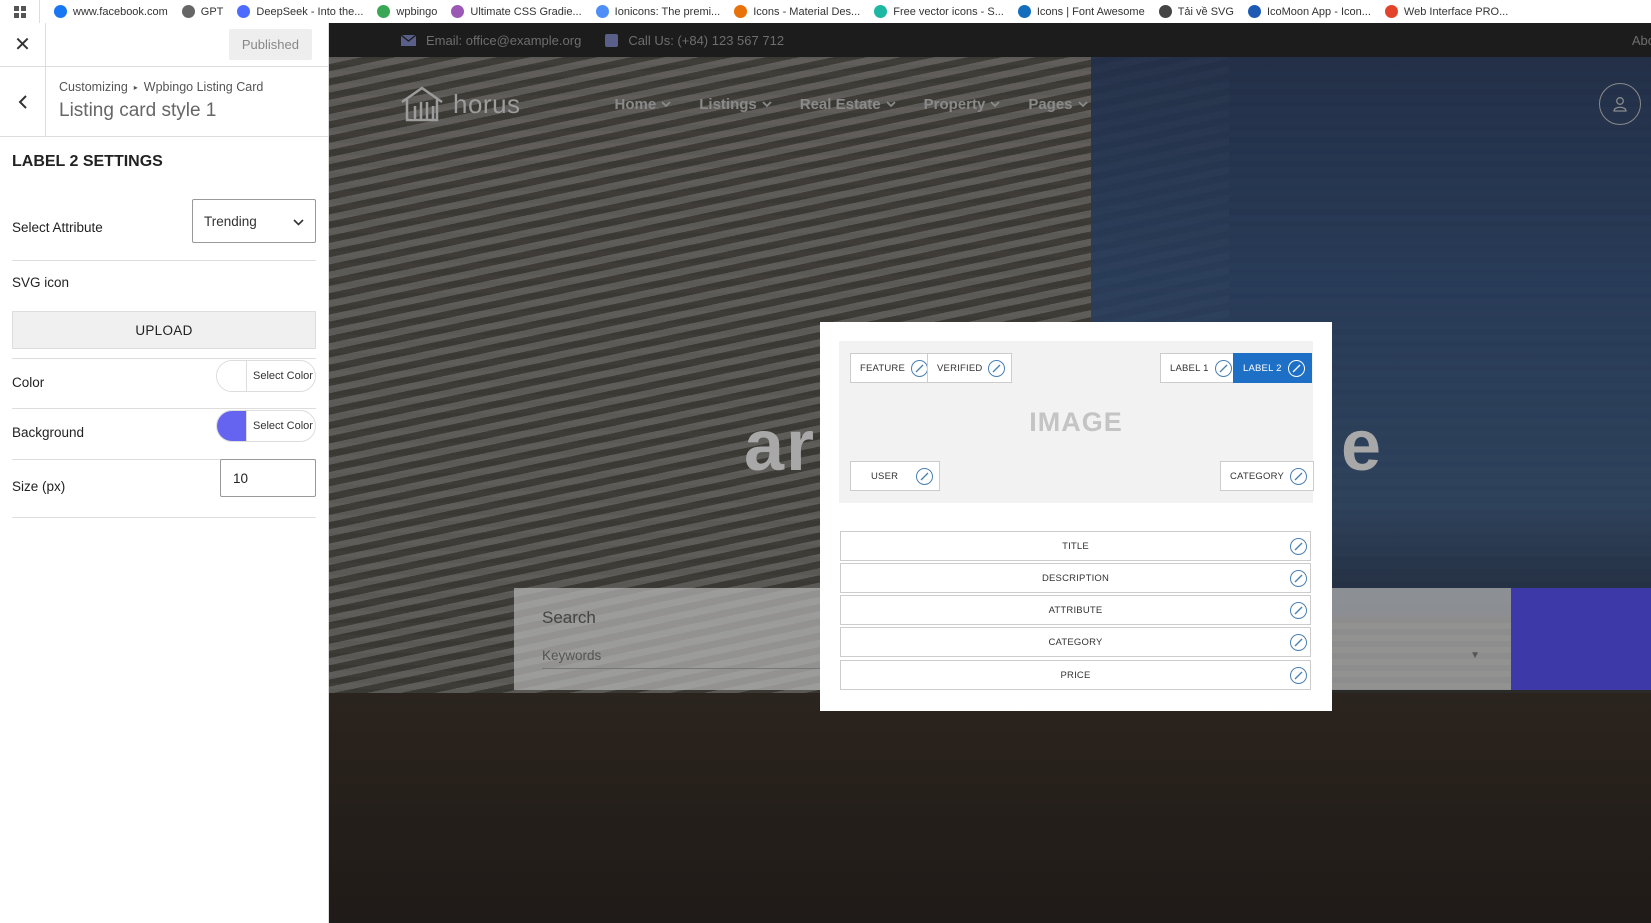 This screenshot has width=1651, height=923. I want to click on size-input: 10, so click(268, 478).